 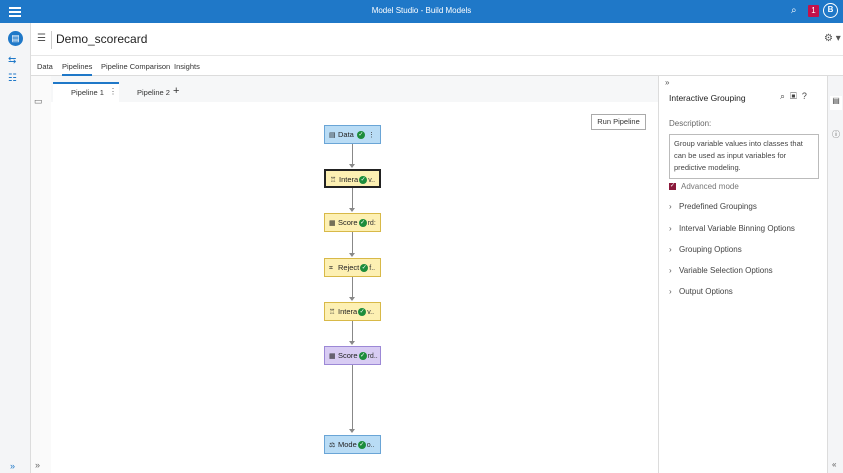 What do you see at coordinates (704, 186) in the screenshot?
I see `advanced-mode-toggle: ✓ Advanced mode` at bounding box center [704, 186].